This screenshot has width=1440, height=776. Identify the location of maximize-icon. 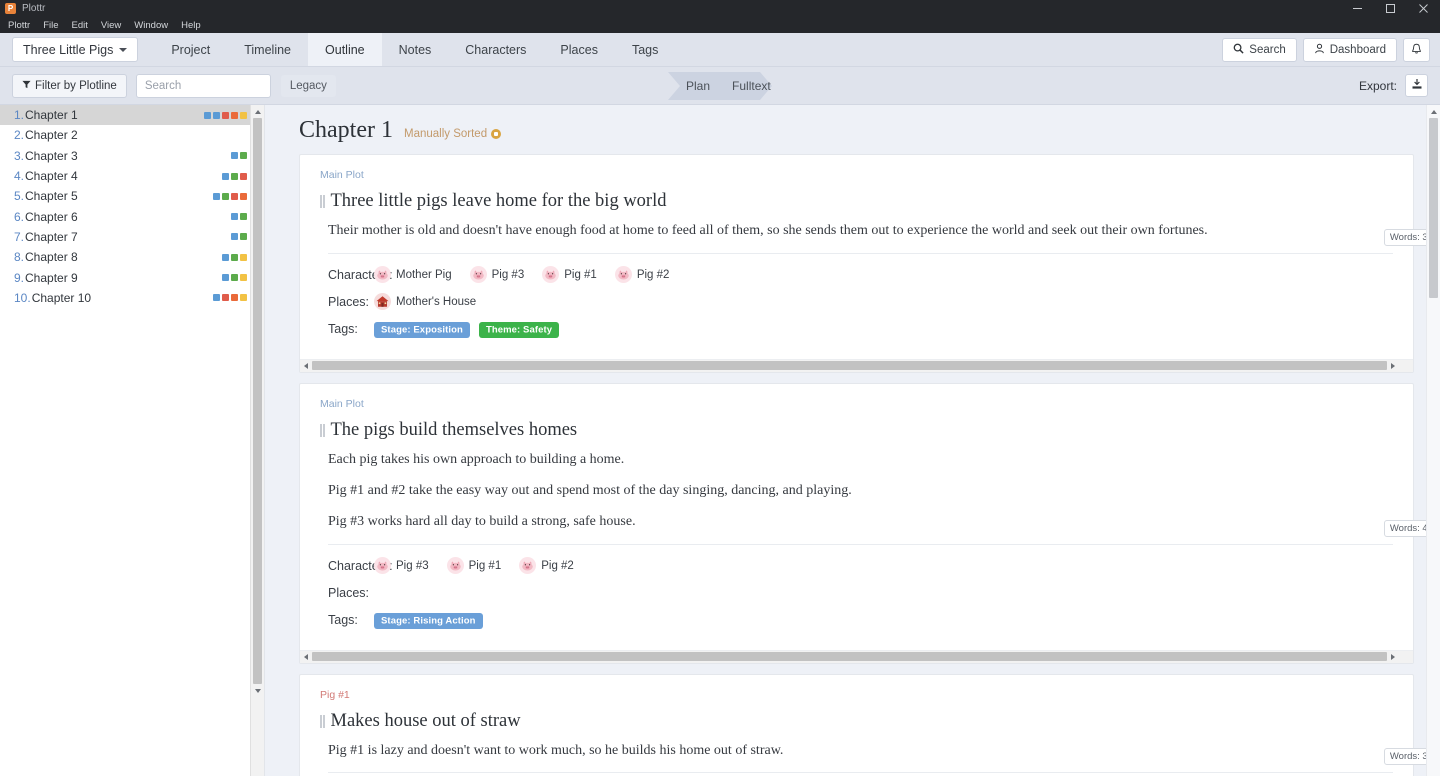
(1390, 8).